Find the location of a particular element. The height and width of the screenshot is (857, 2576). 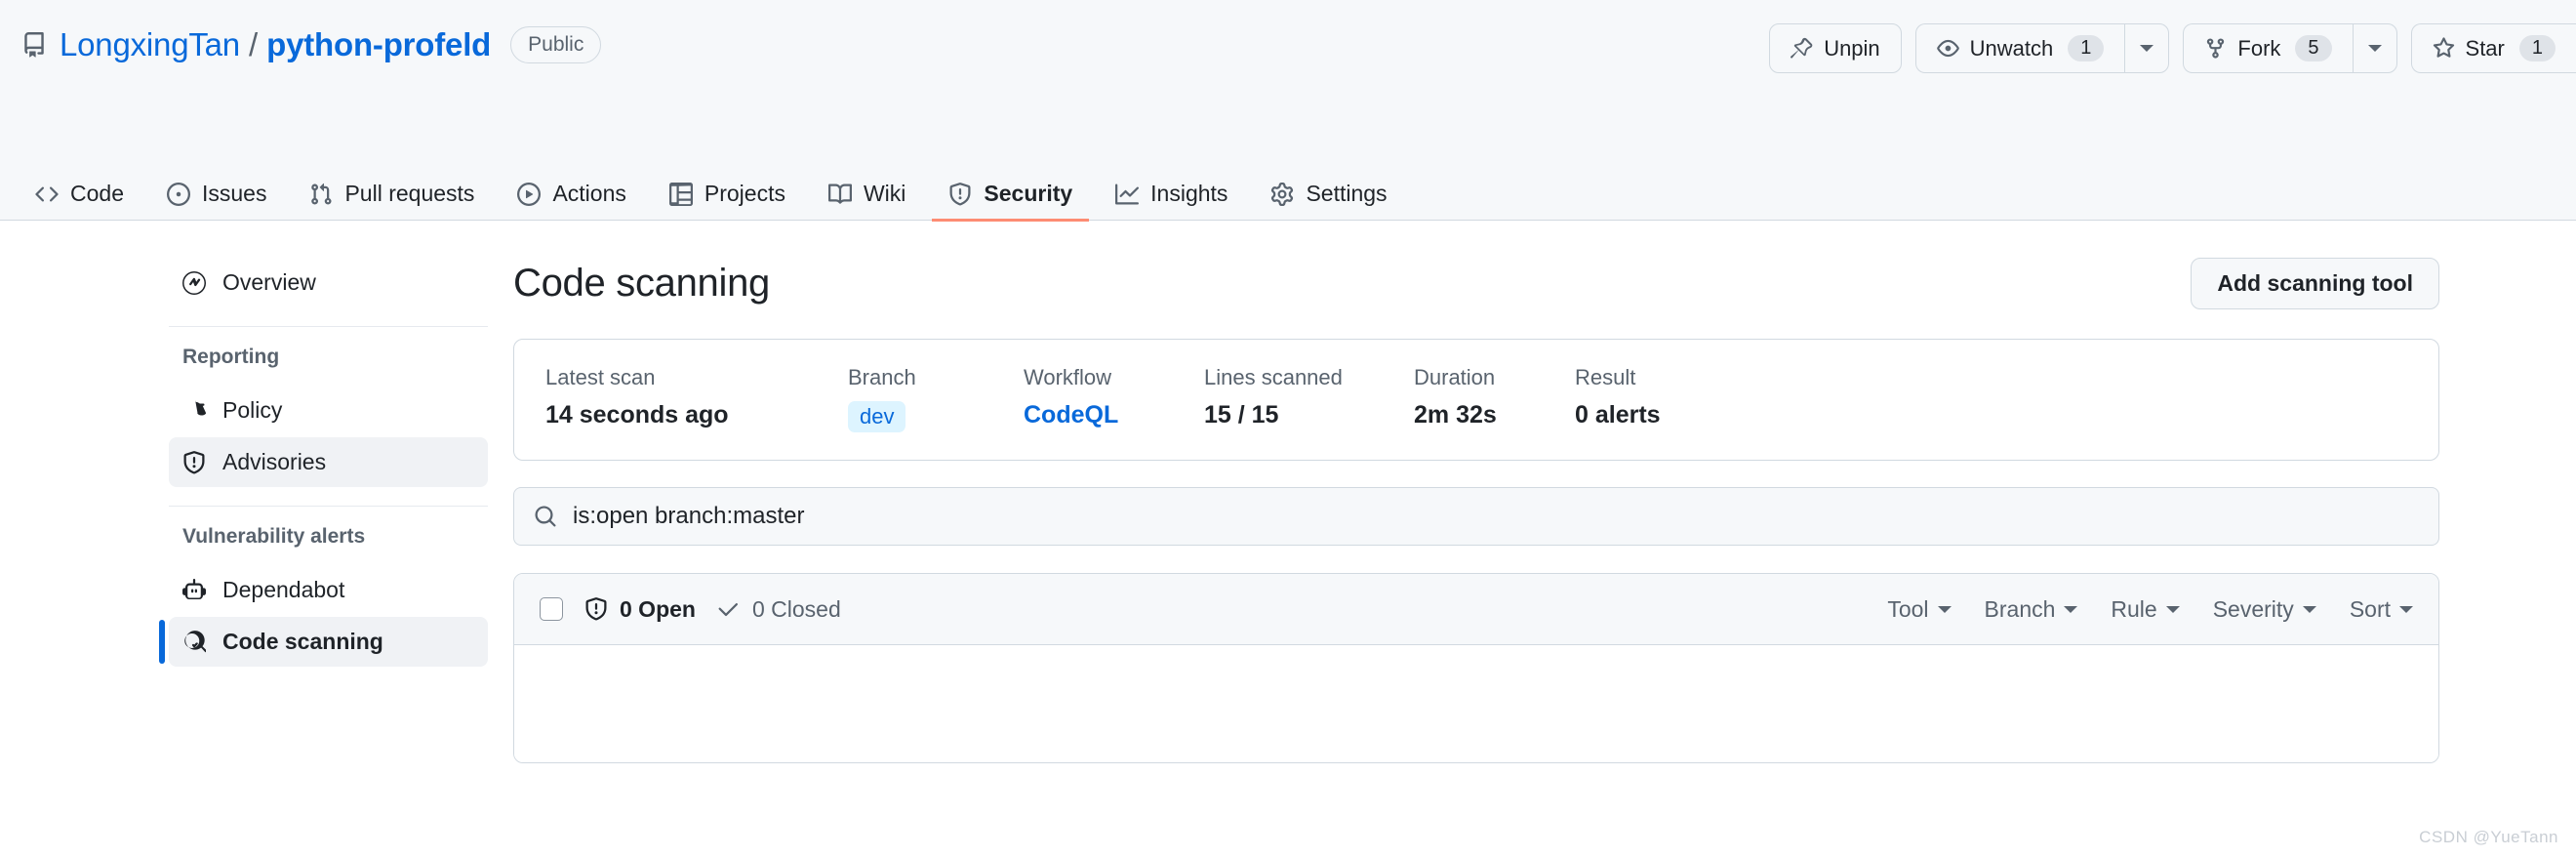

unwatch-dropdown-button is located at coordinates (2147, 48).